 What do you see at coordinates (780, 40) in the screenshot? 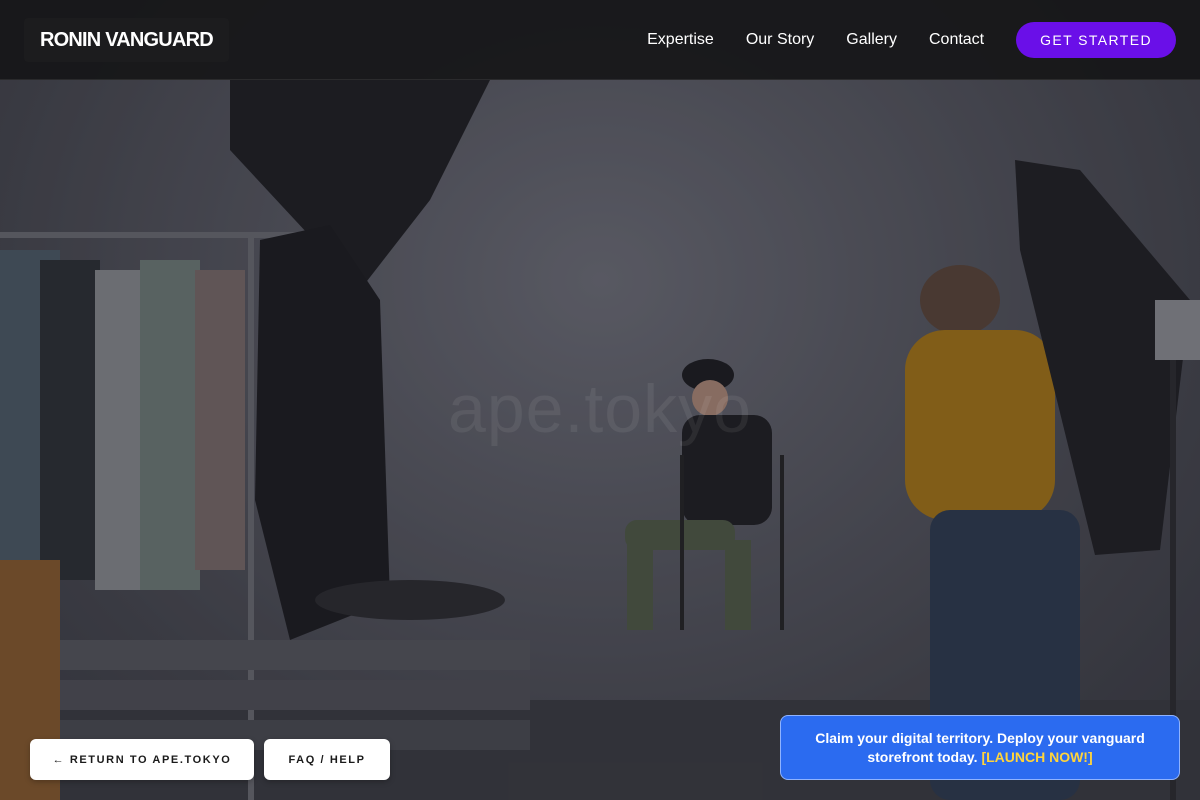
I see `nav-link-our-story: Our Story` at bounding box center [780, 40].